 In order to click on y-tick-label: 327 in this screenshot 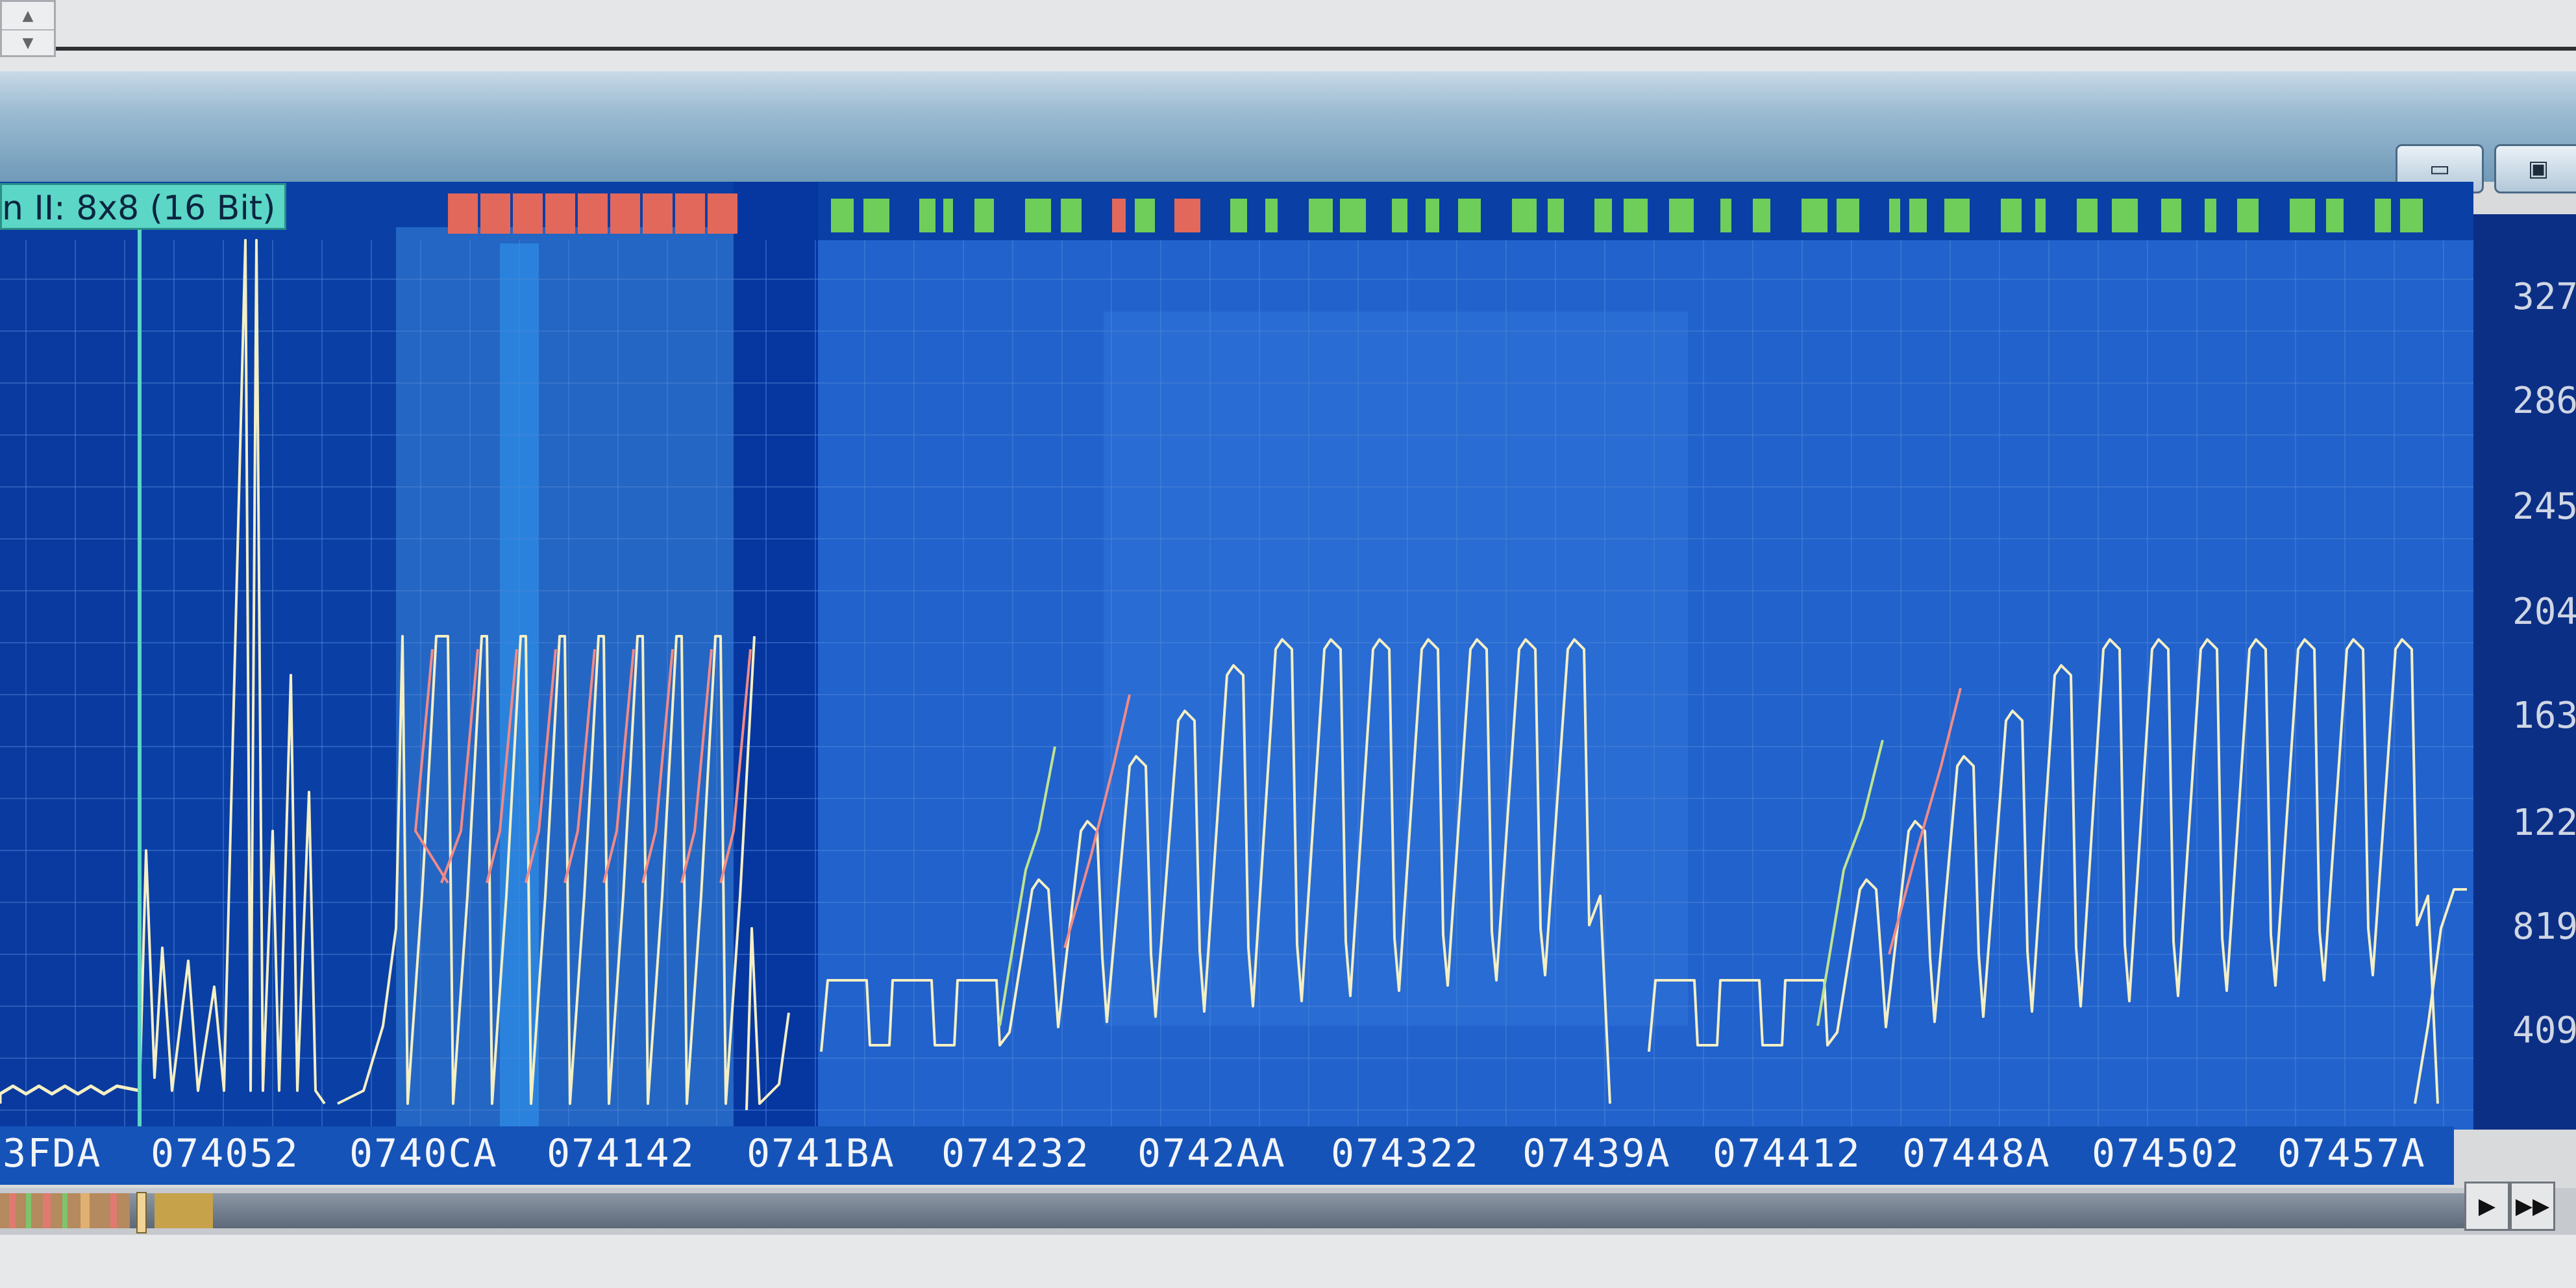, I will do `click(2544, 297)`.